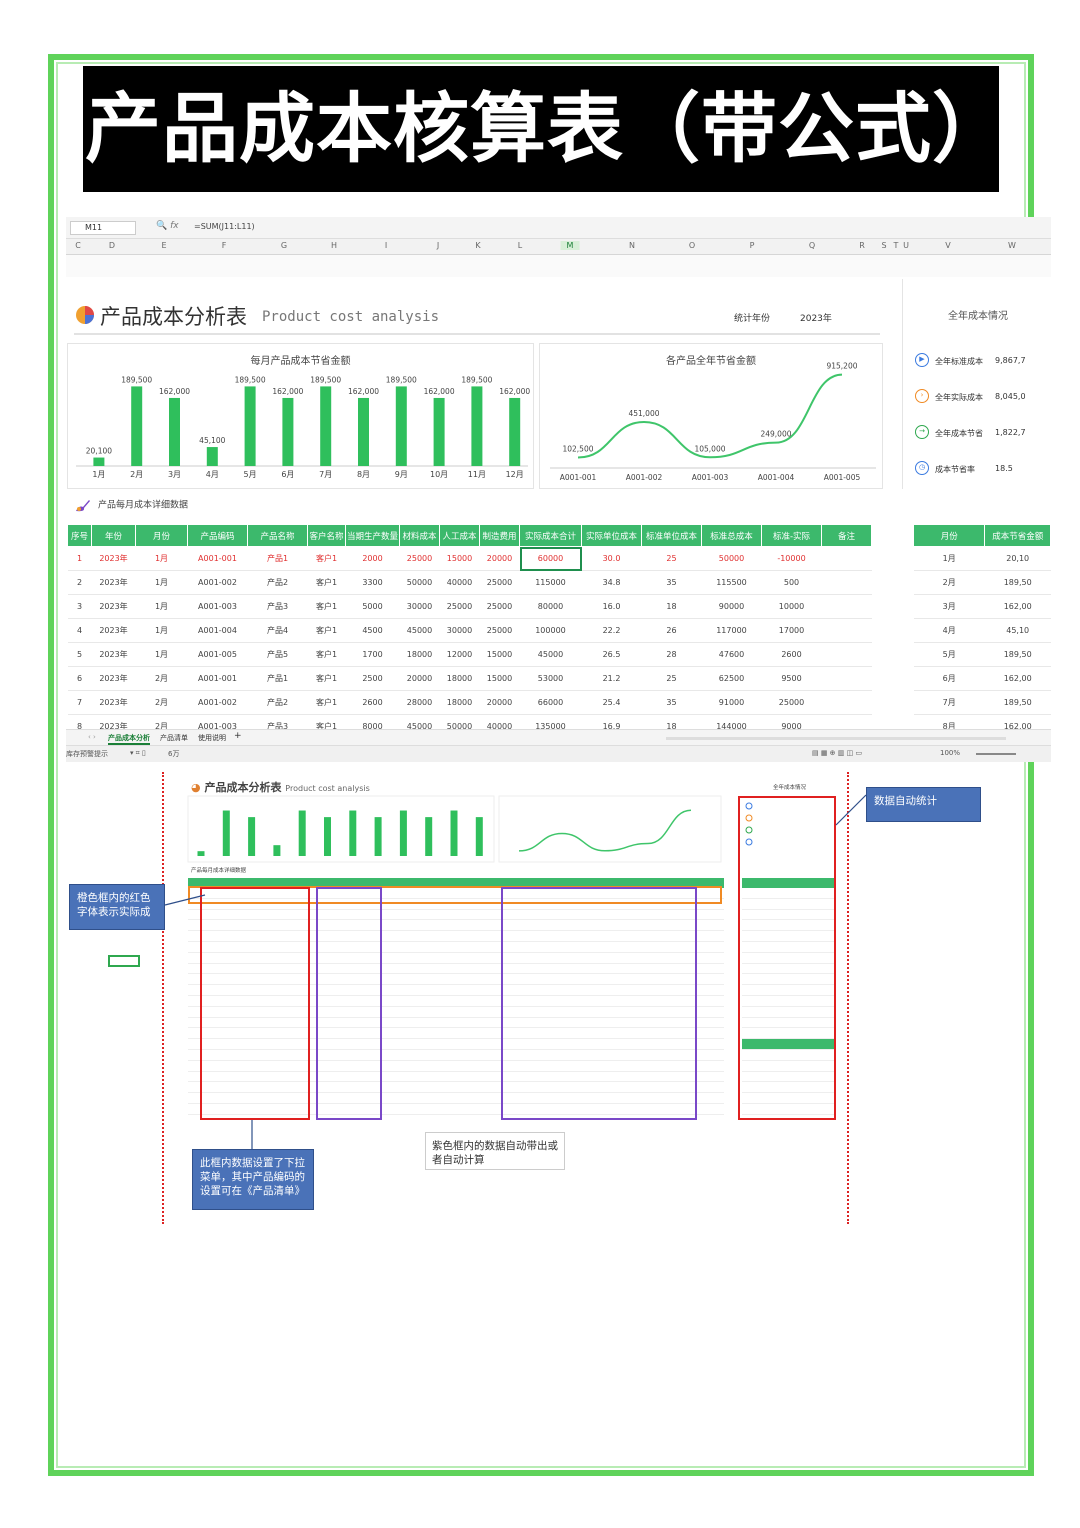  Describe the element at coordinates (836, 738) in the screenshot. I see `horizontal-scrollbar` at that location.